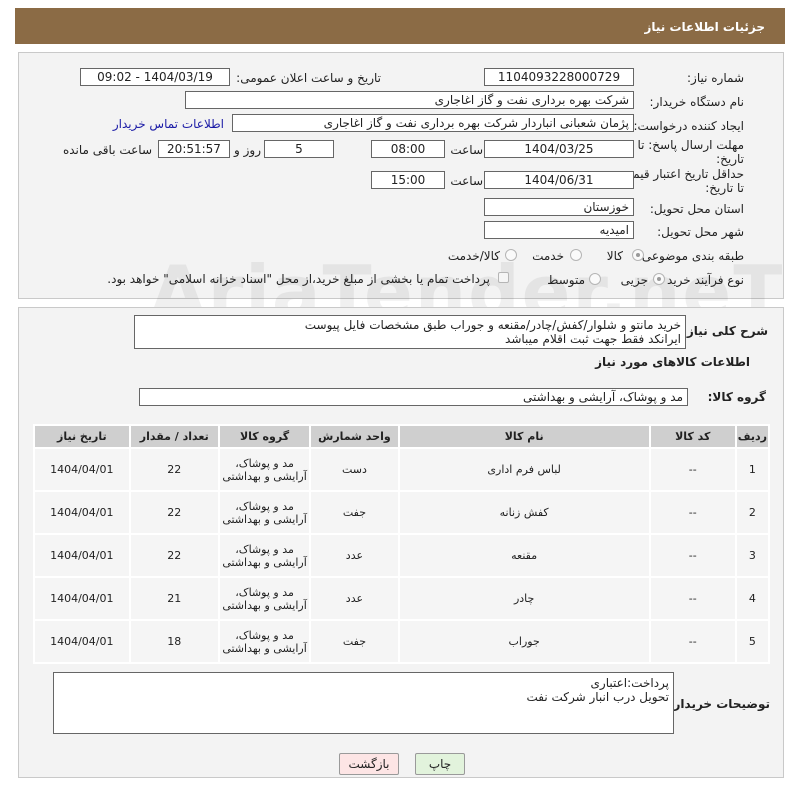 This screenshot has width=788, height=791. Describe the element at coordinates (354, 469) in the screenshot. I see `cell-unit: دست` at that location.